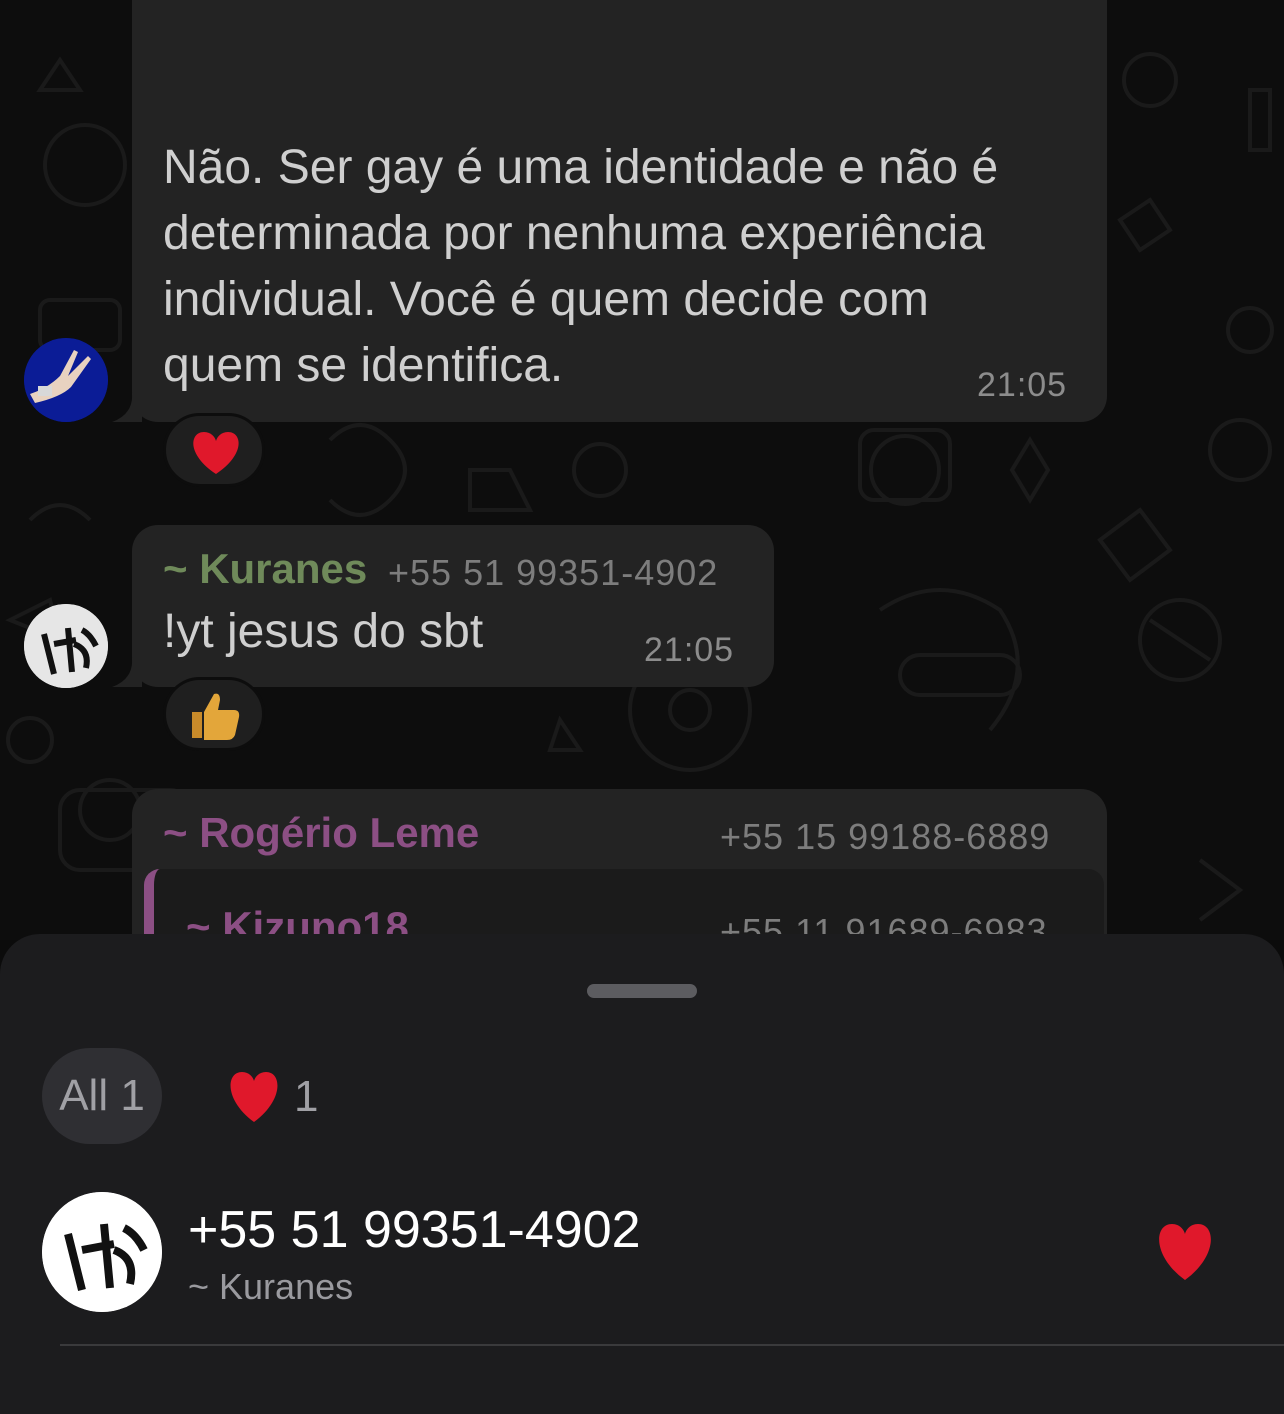  Describe the element at coordinates (414, 1230) in the screenshot. I see `reactor-phone: +55 51 99351-4902` at that location.